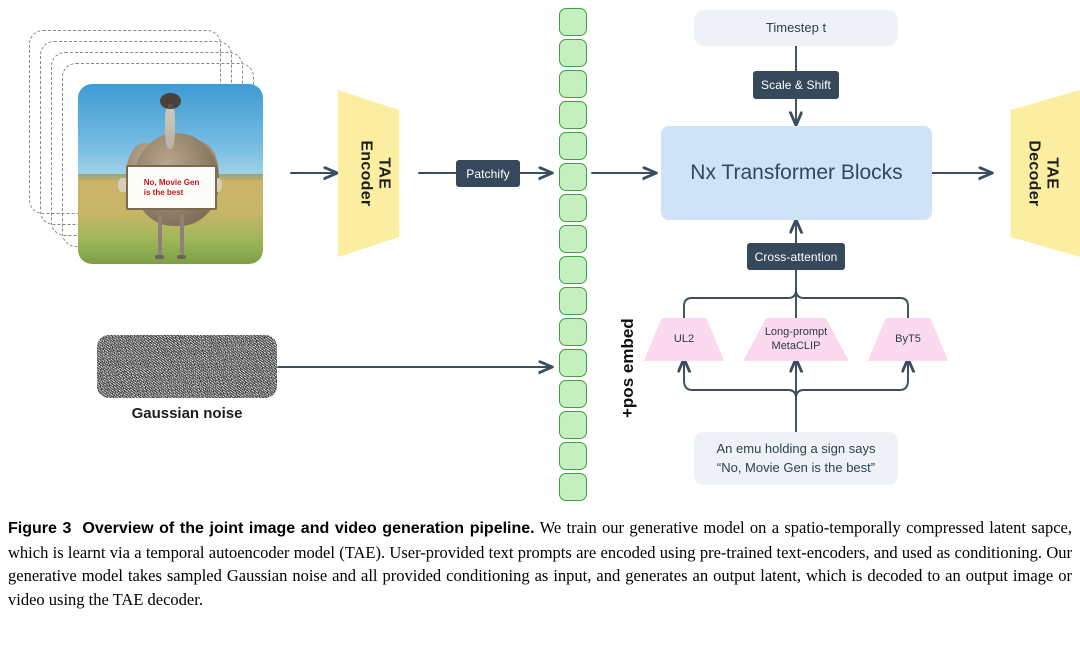 The image size is (1080, 647). I want to click on text-encoder-metaclip-lines: Long-prompt MetaCLIP, so click(796, 340).